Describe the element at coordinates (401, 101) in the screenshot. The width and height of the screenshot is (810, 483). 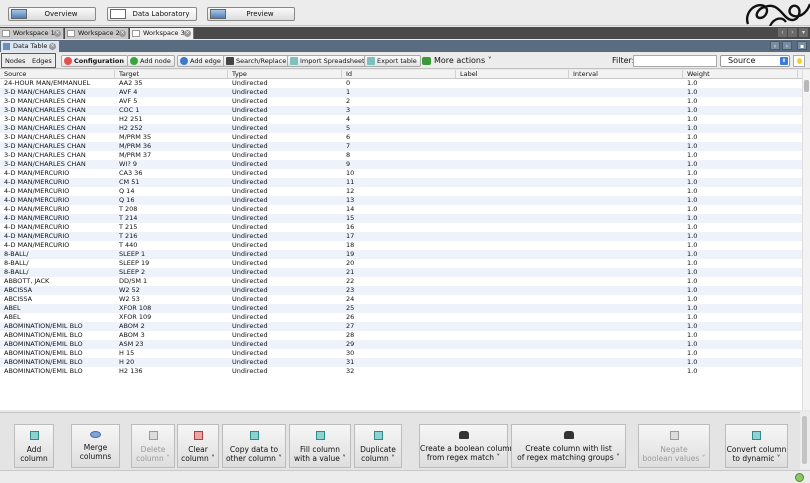
I see `table-row: 3-D MAN/CHARLES CHAN AVF 5 Undirected 2 1.0` at that location.